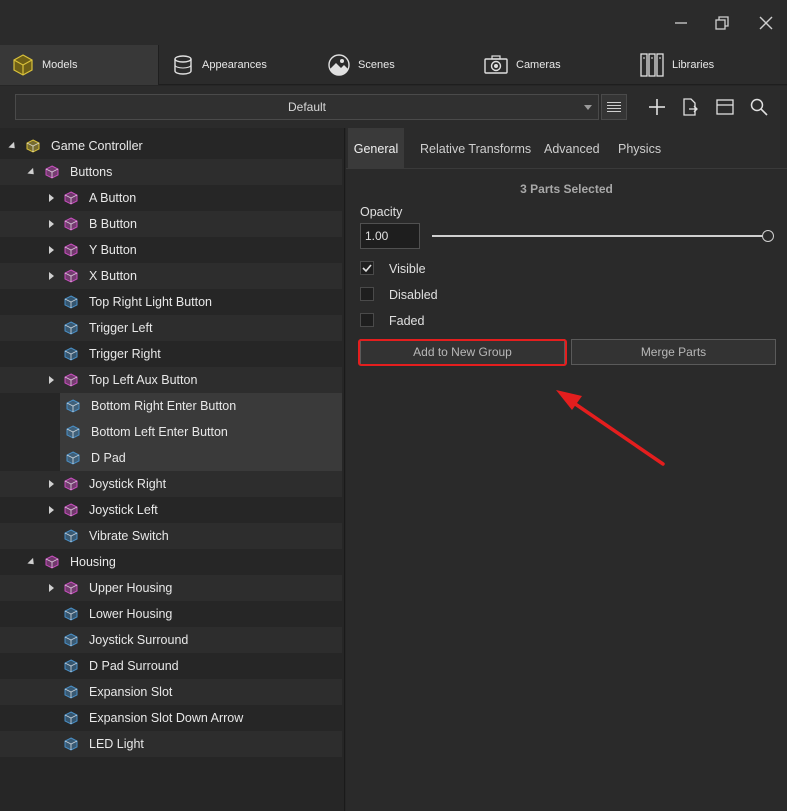 The height and width of the screenshot is (811, 787). What do you see at coordinates (108, 458) in the screenshot?
I see `tree-row-label: D Pad` at bounding box center [108, 458].